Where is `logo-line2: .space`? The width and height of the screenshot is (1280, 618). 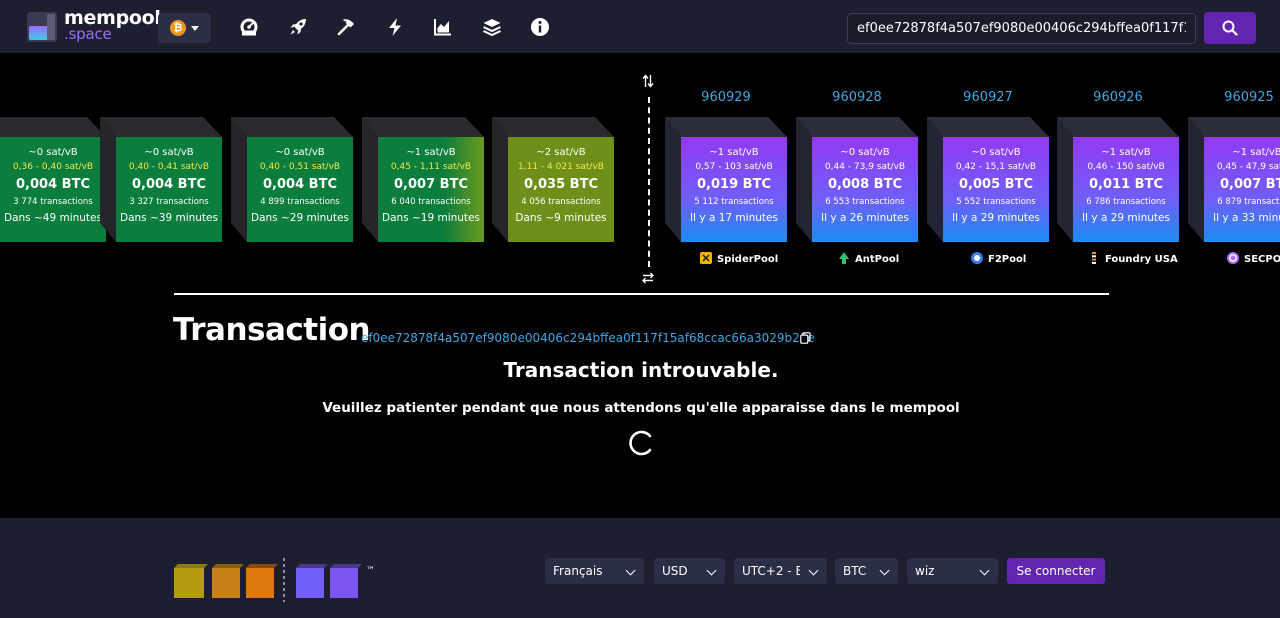
logo-line2: .space is located at coordinates (88, 34).